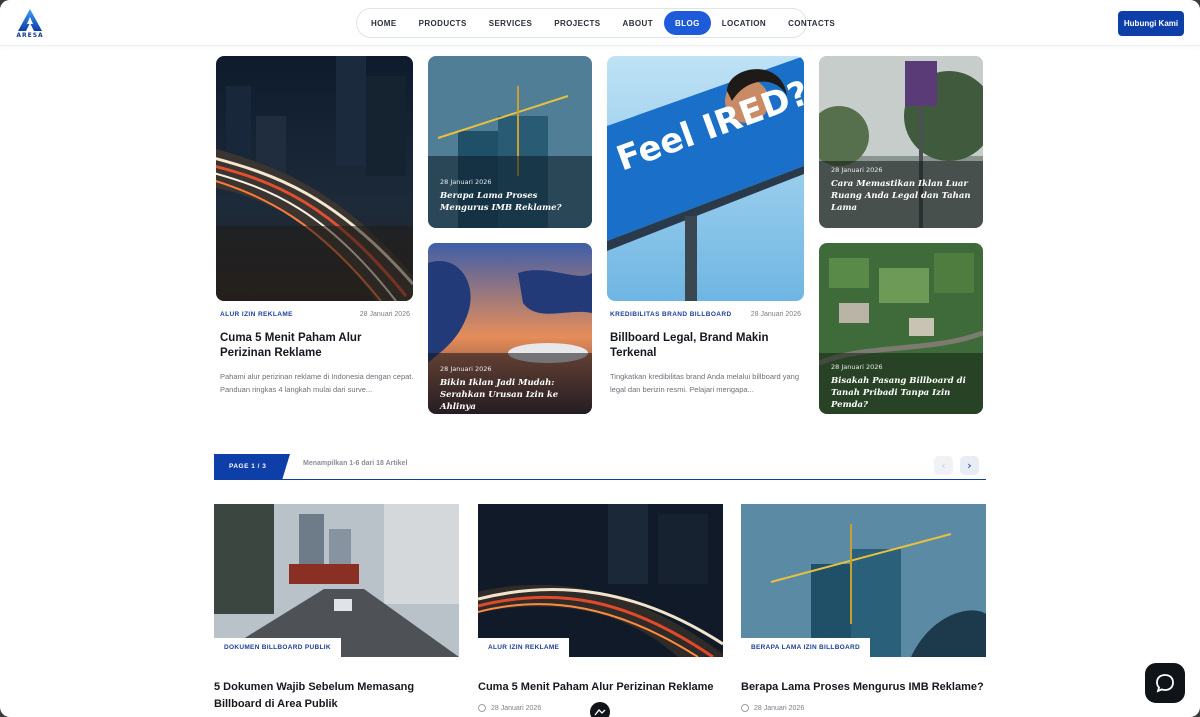 The image size is (1200, 717). I want to click on logo-mark-icon, so click(30, 20).